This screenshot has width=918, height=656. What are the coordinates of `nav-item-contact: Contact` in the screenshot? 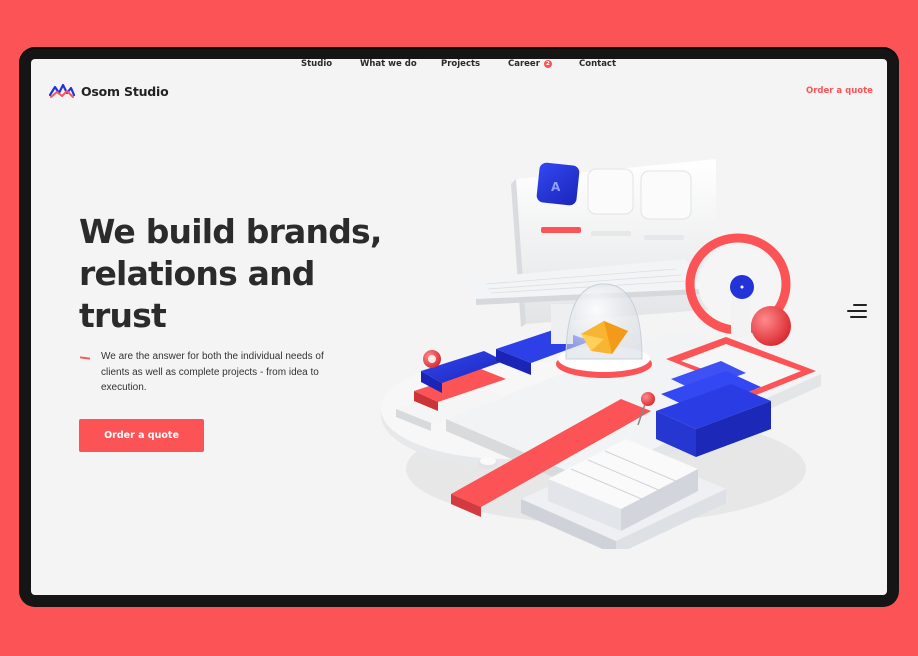 It's located at (597, 64).